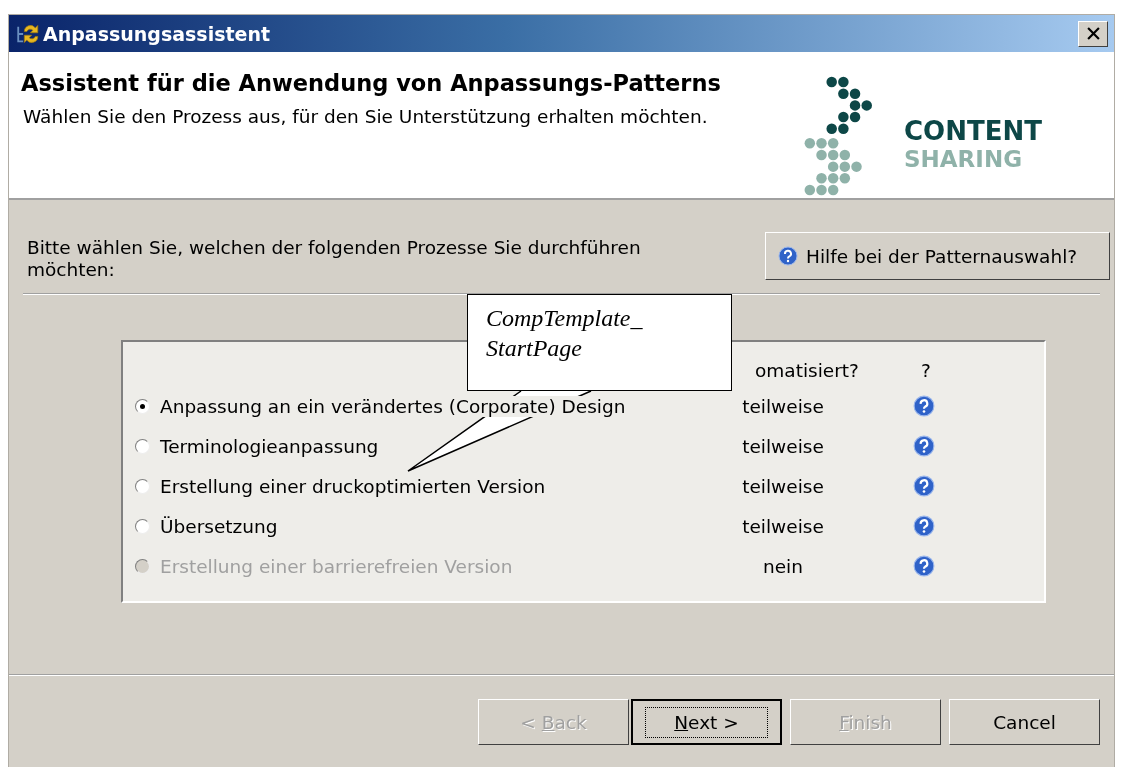 Image resolution: width=1122 pixels, height=767 pixels. I want to click on wizard-icon, so click(28, 33).